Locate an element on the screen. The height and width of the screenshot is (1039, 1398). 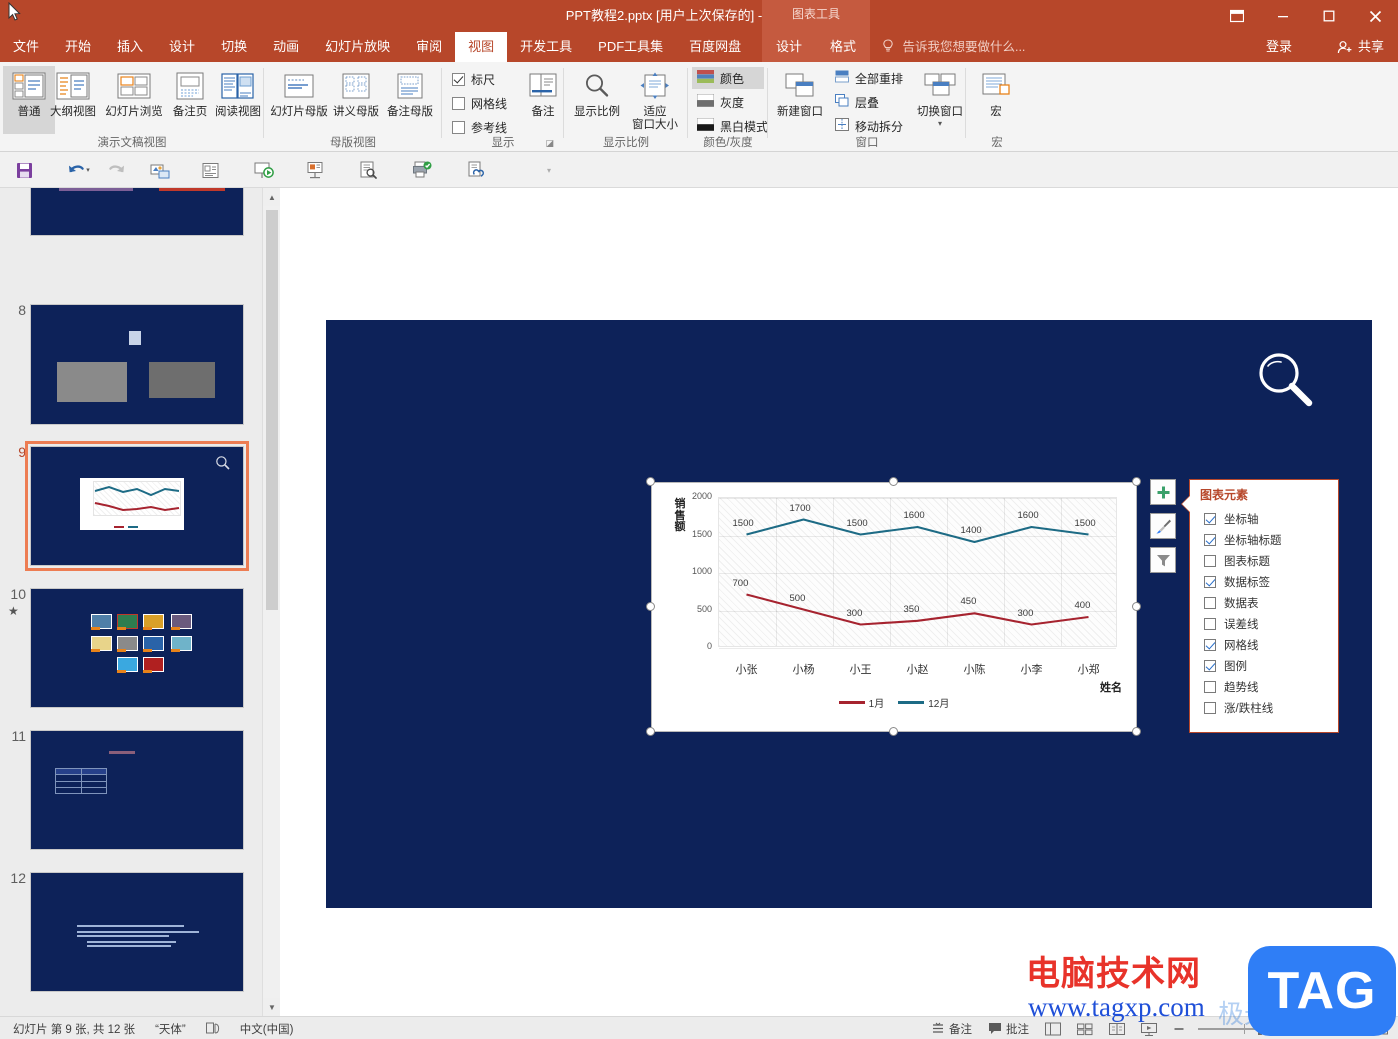
theme-name: “天体” is located at coordinates (170, 1028).